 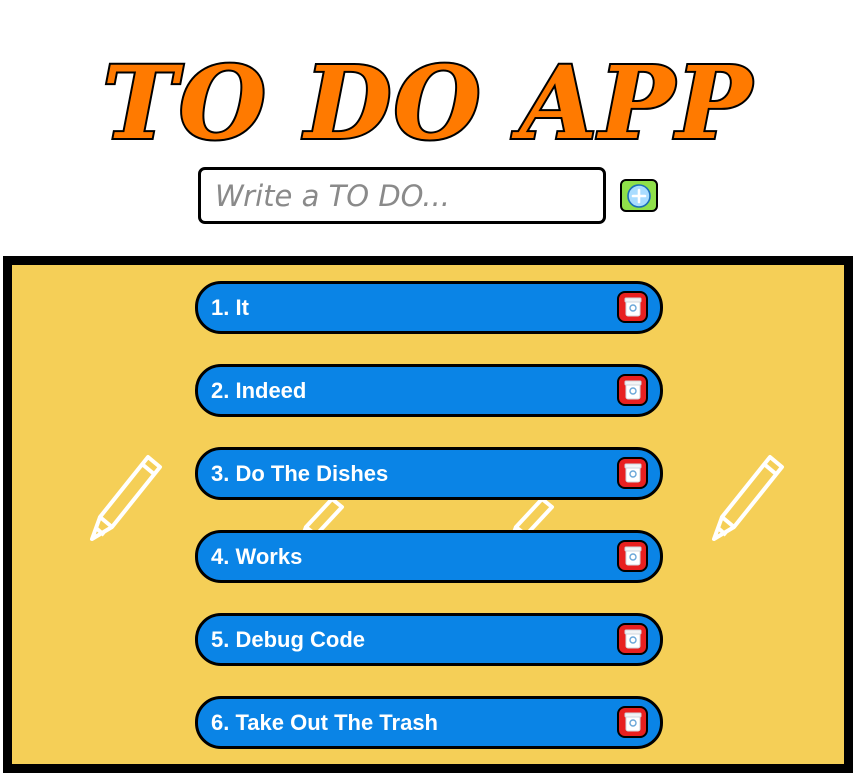 I want to click on todo-item: 4. Works, so click(x=429, y=556).